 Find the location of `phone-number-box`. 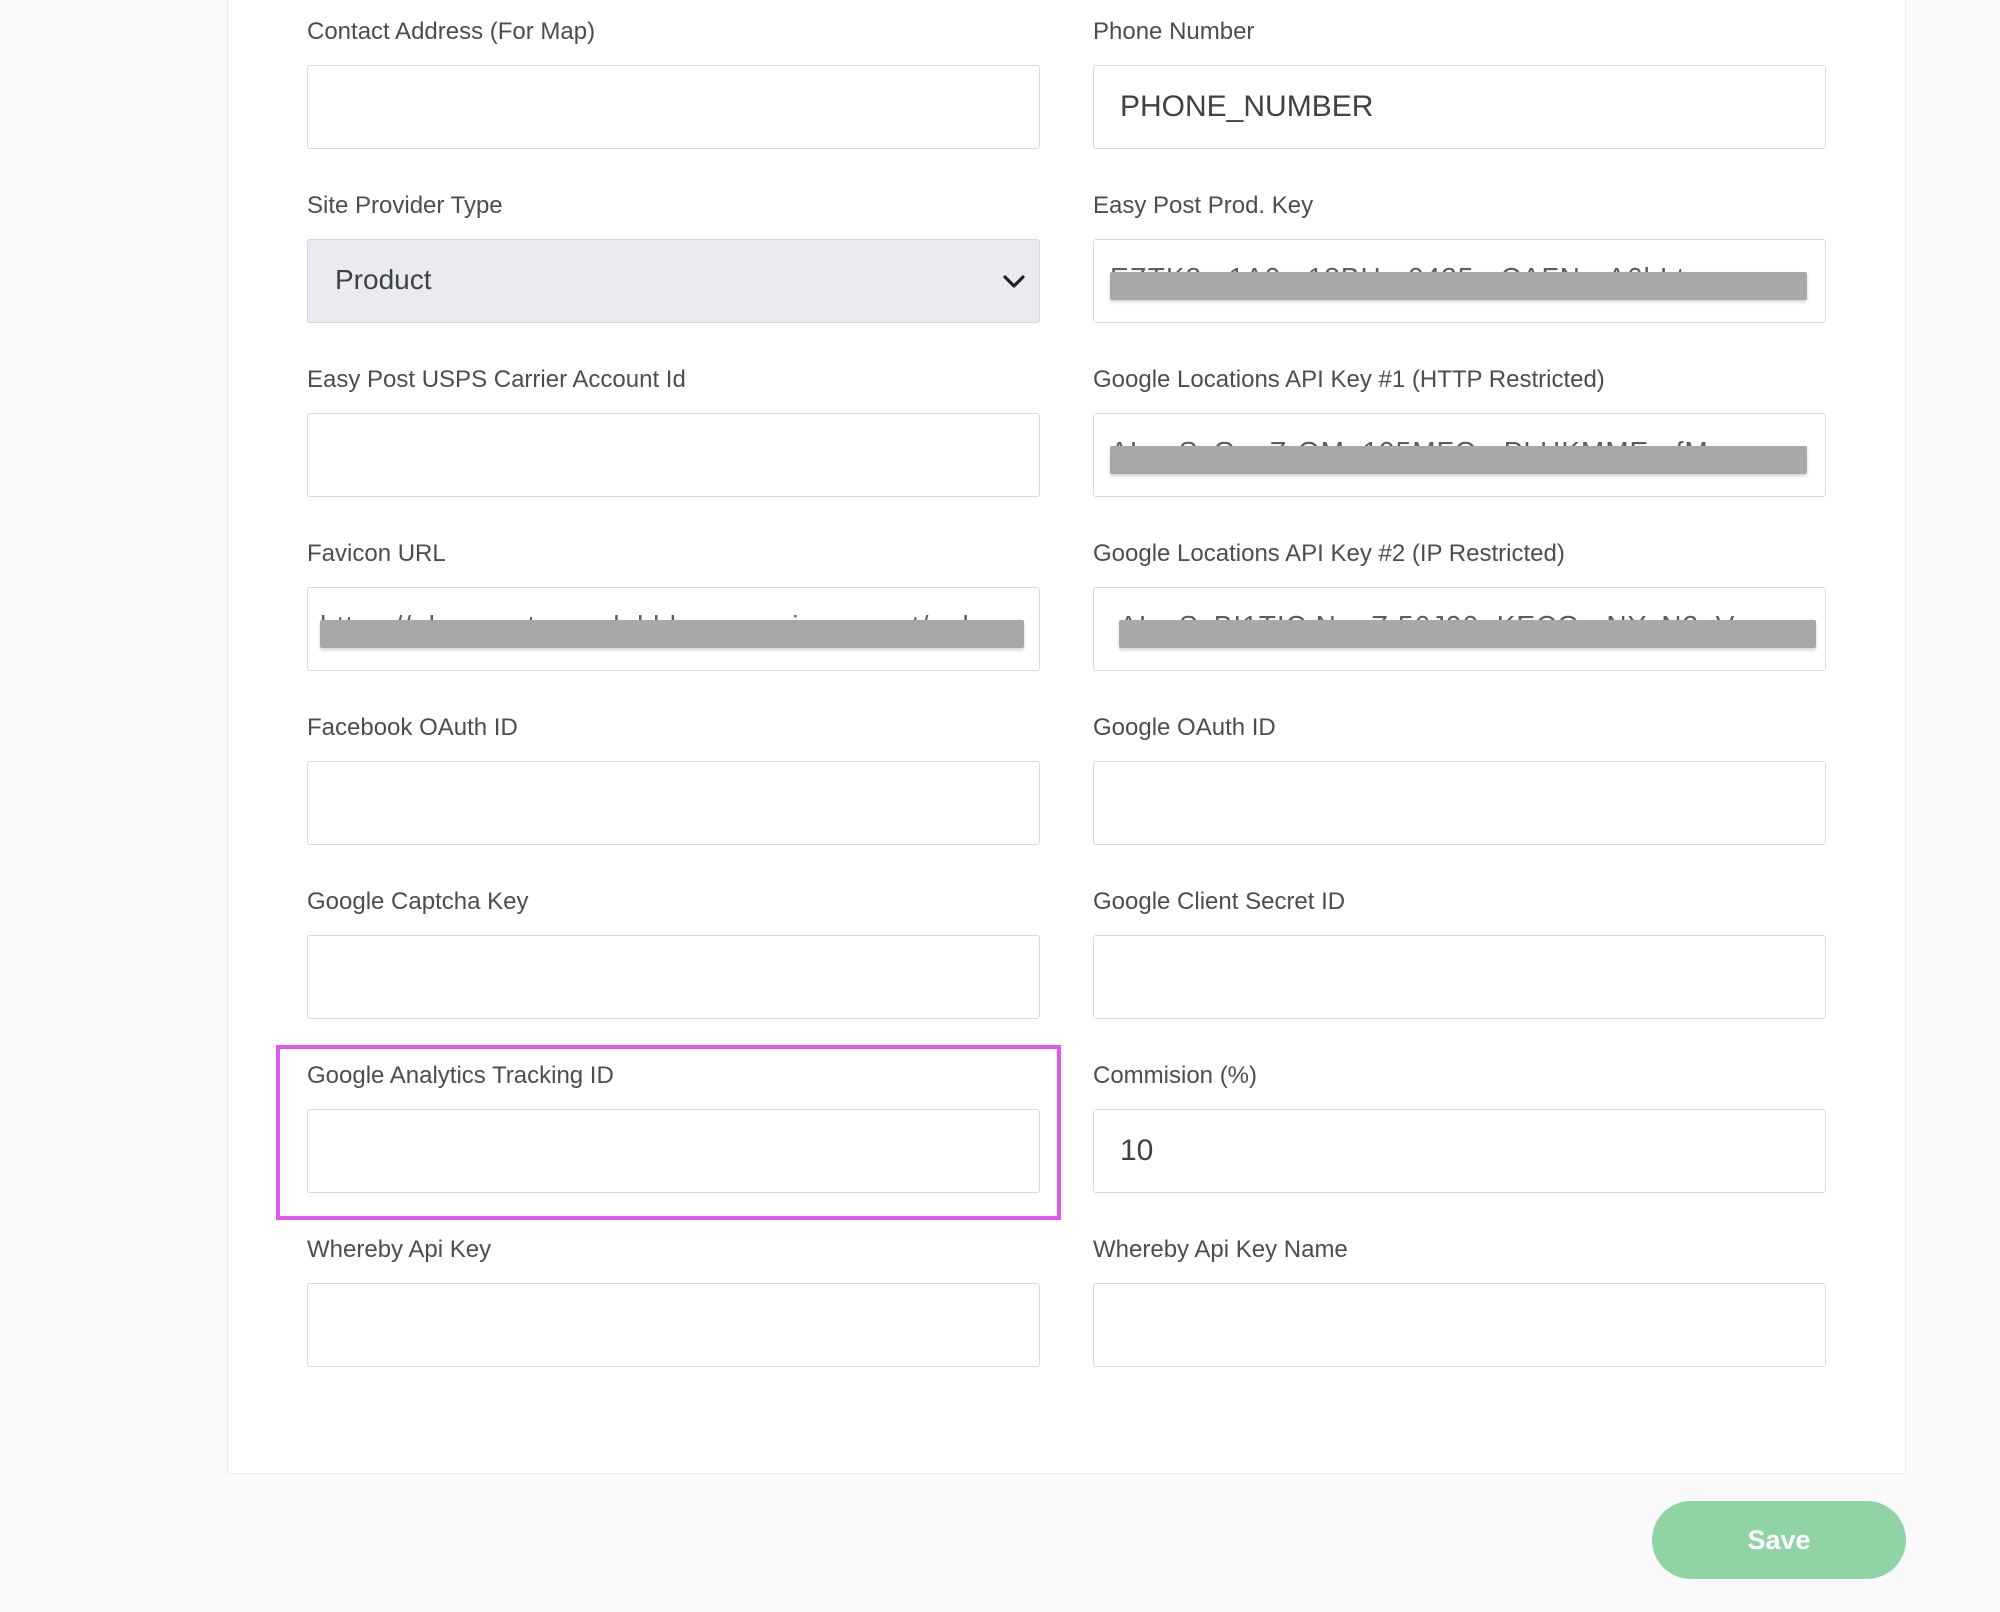

phone-number-box is located at coordinates (1459, 107).